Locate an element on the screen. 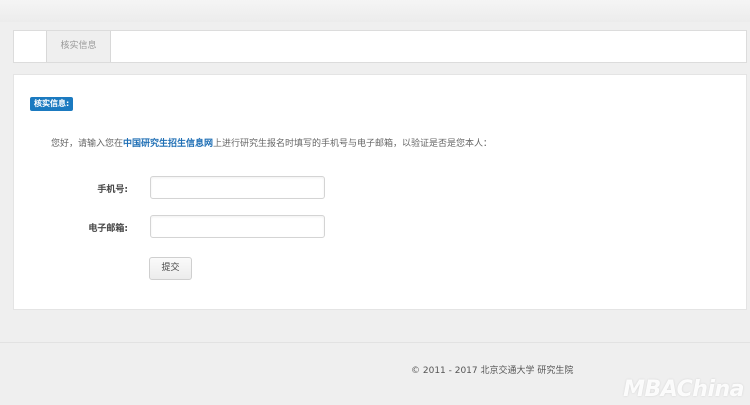 Image resolution: width=750 pixels, height=405 pixels. phone-input is located at coordinates (237, 187).